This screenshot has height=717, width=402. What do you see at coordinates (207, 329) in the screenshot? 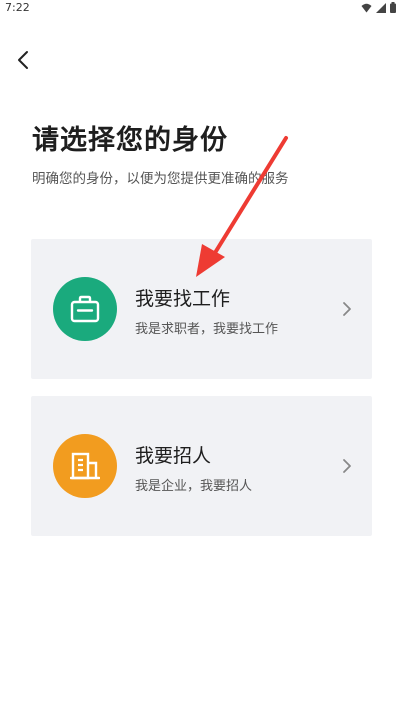
I see `job-seeker-description: 我是求职者，我要找工作` at bounding box center [207, 329].